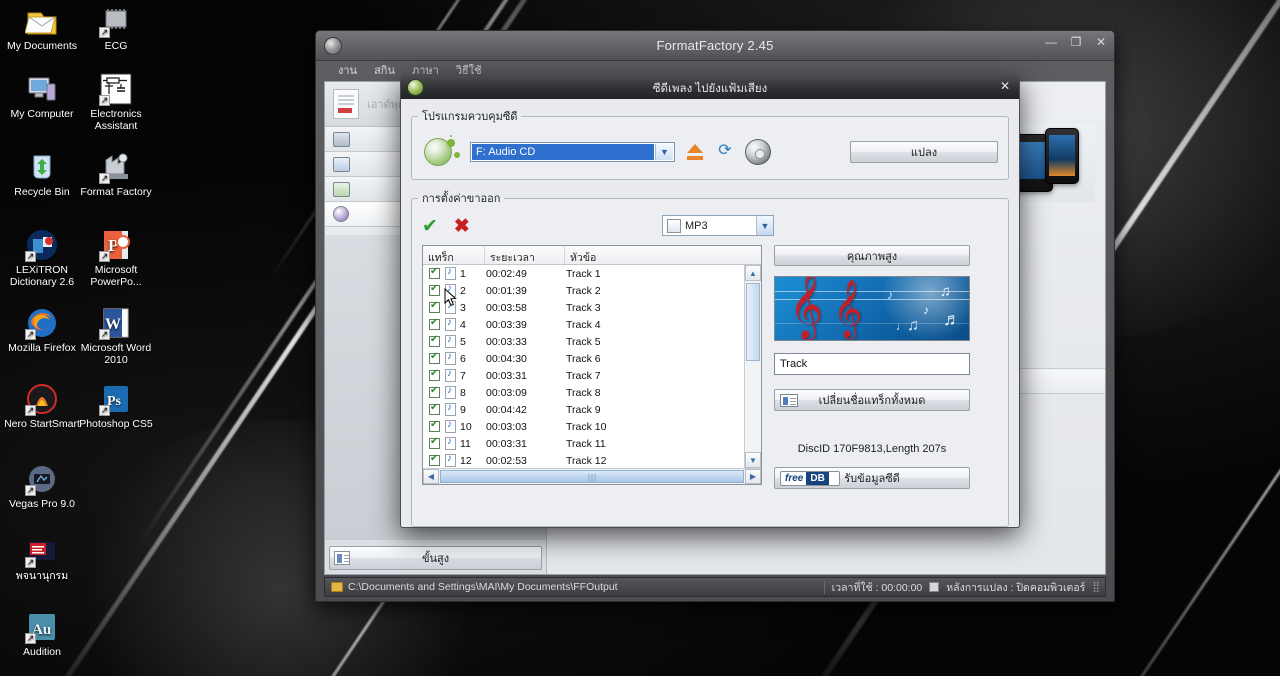 Image resolution: width=1280 pixels, height=676 pixels. I want to click on table-row: 6 00:04:30 Track 6, so click(583, 358).